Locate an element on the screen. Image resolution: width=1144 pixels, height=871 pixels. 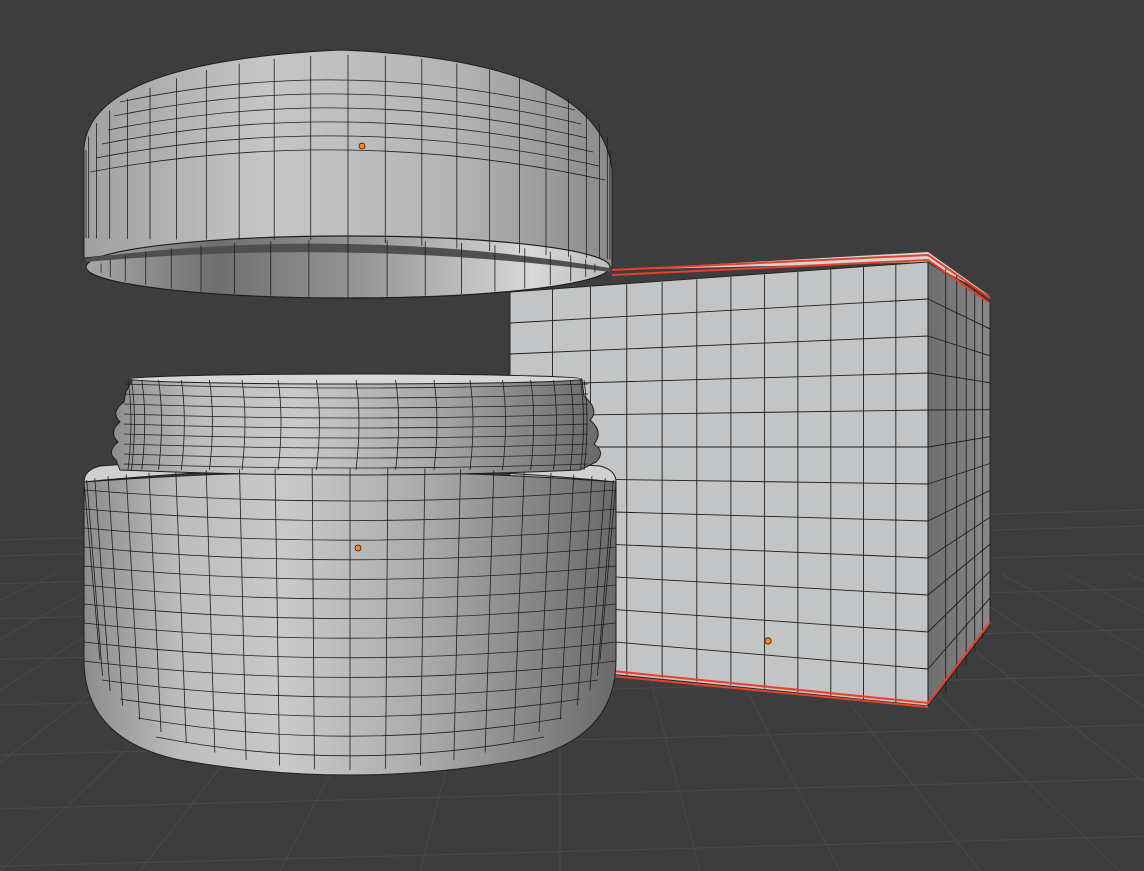
jar-body-origin-point is located at coordinates (358, 548).